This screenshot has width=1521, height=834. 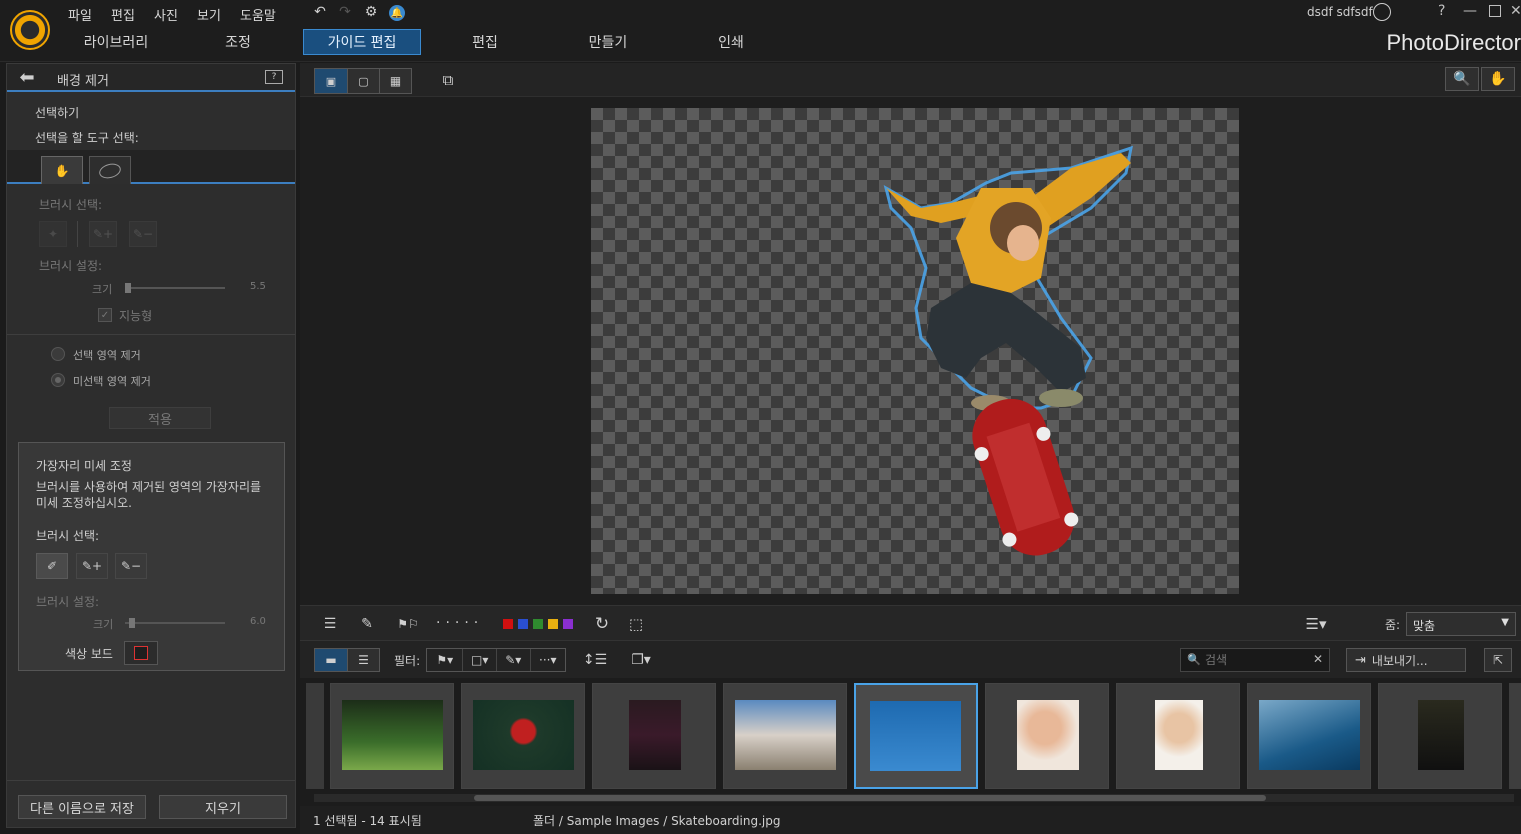 What do you see at coordinates (71, 266) in the screenshot?
I see `brush-settings-label: 브러시 설정:` at bounding box center [71, 266].